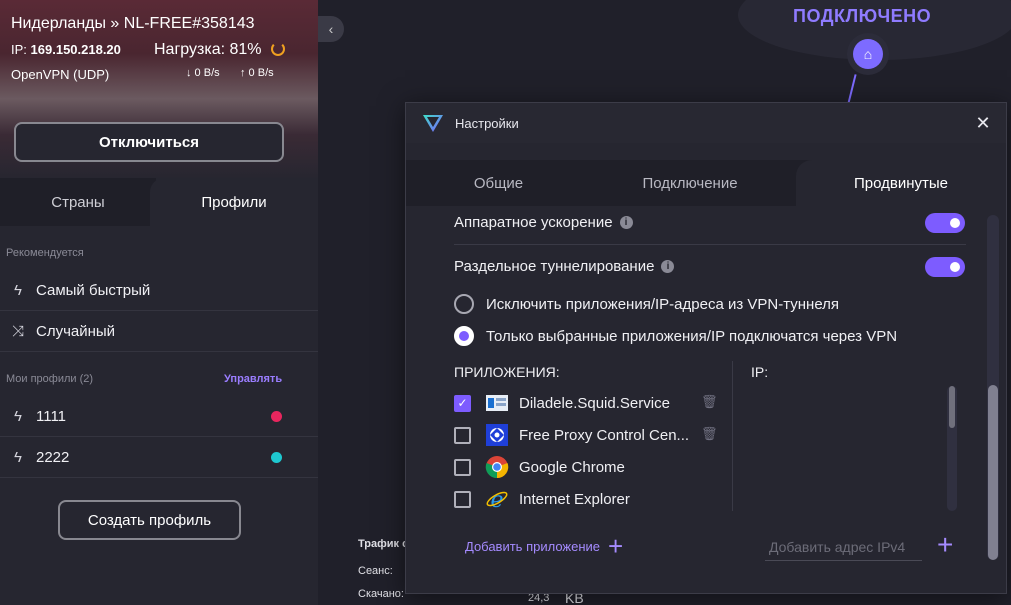 Image resolution: width=1011 pixels, height=605 pixels. Describe the element at coordinates (45, 253) in the screenshot. I see `recommended-label: Рекомендуется` at that location.